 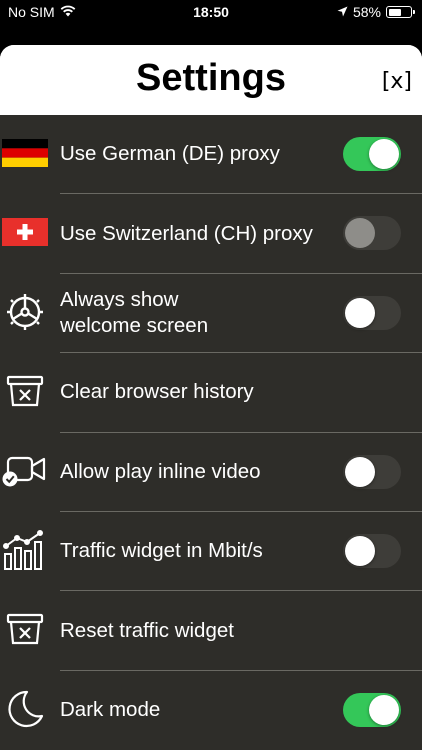 What do you see at coordinates (25, 709) in the screenshot?
I see `moon-icon` at bounding box center [25, 709].